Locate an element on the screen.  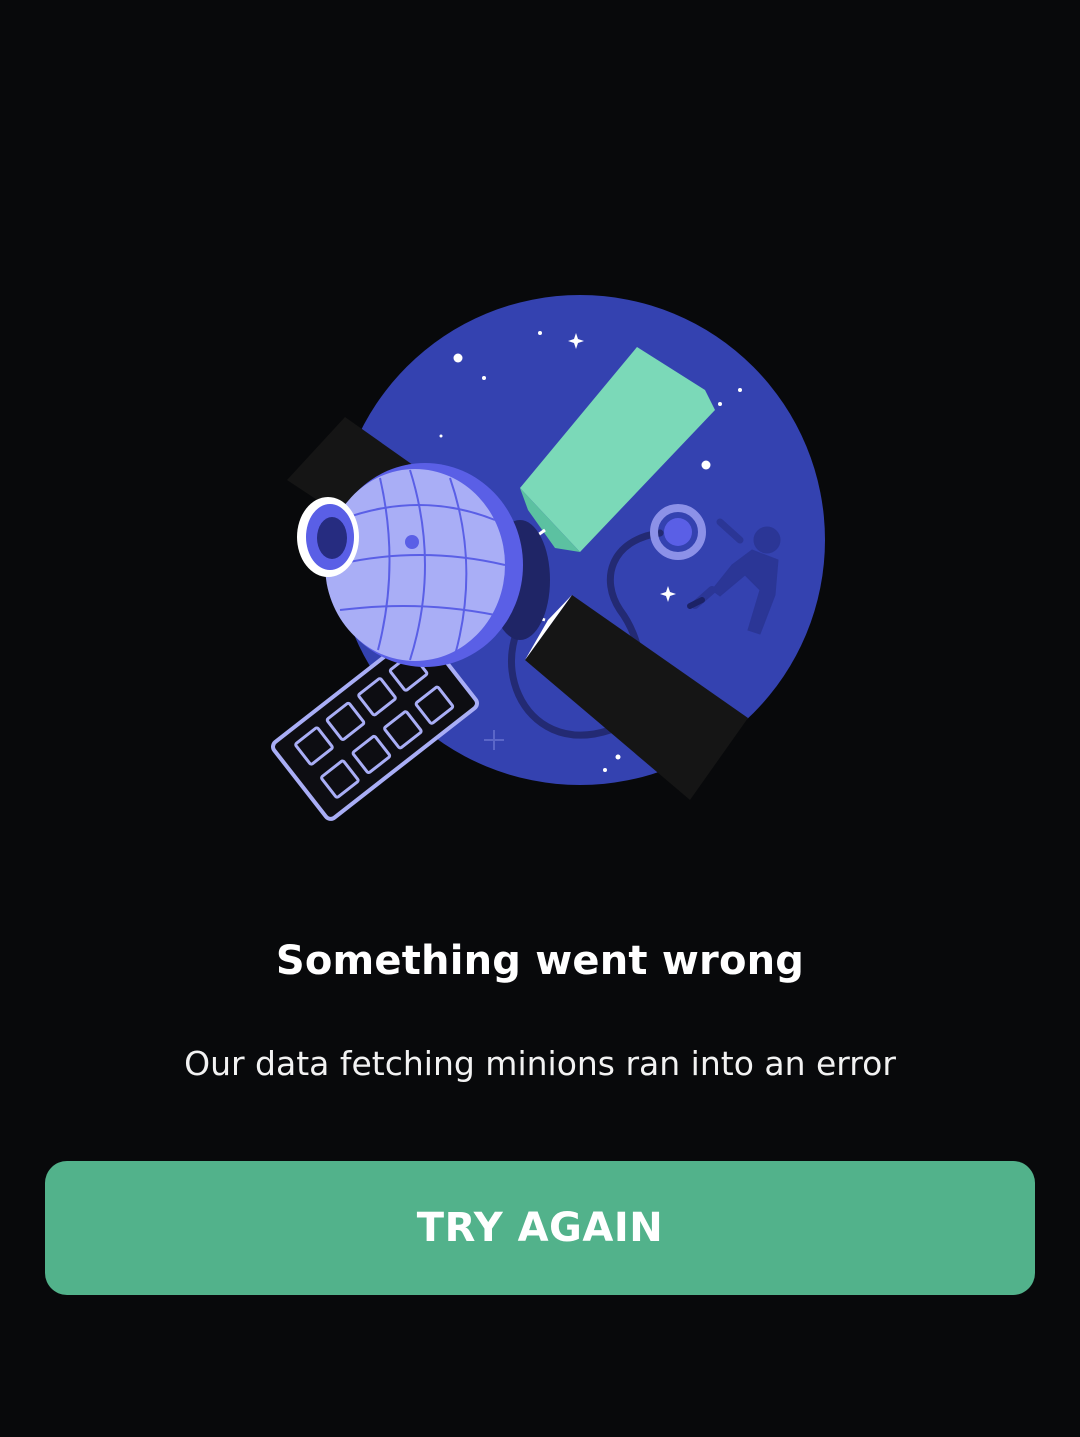
error-title: Something went wrong is located at coordinates (540, 961).